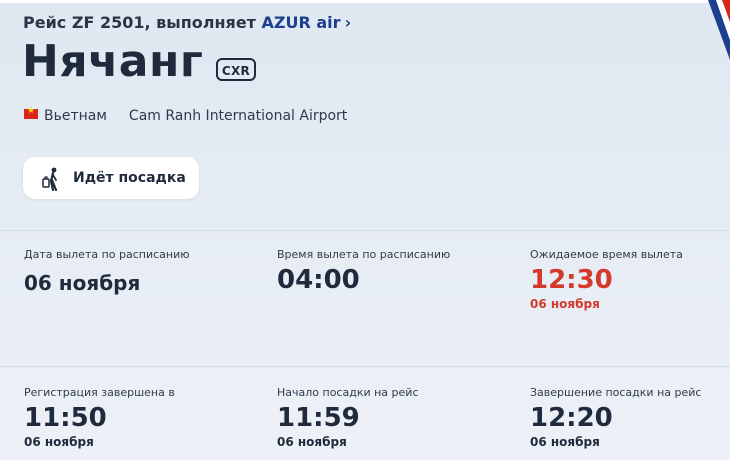 Image resolution: width=730 pixels, height=460 pixels. I want to click on expected-time-cell: Ожидаемое время вылета 12:30 06 ноября, so click(630, 279).